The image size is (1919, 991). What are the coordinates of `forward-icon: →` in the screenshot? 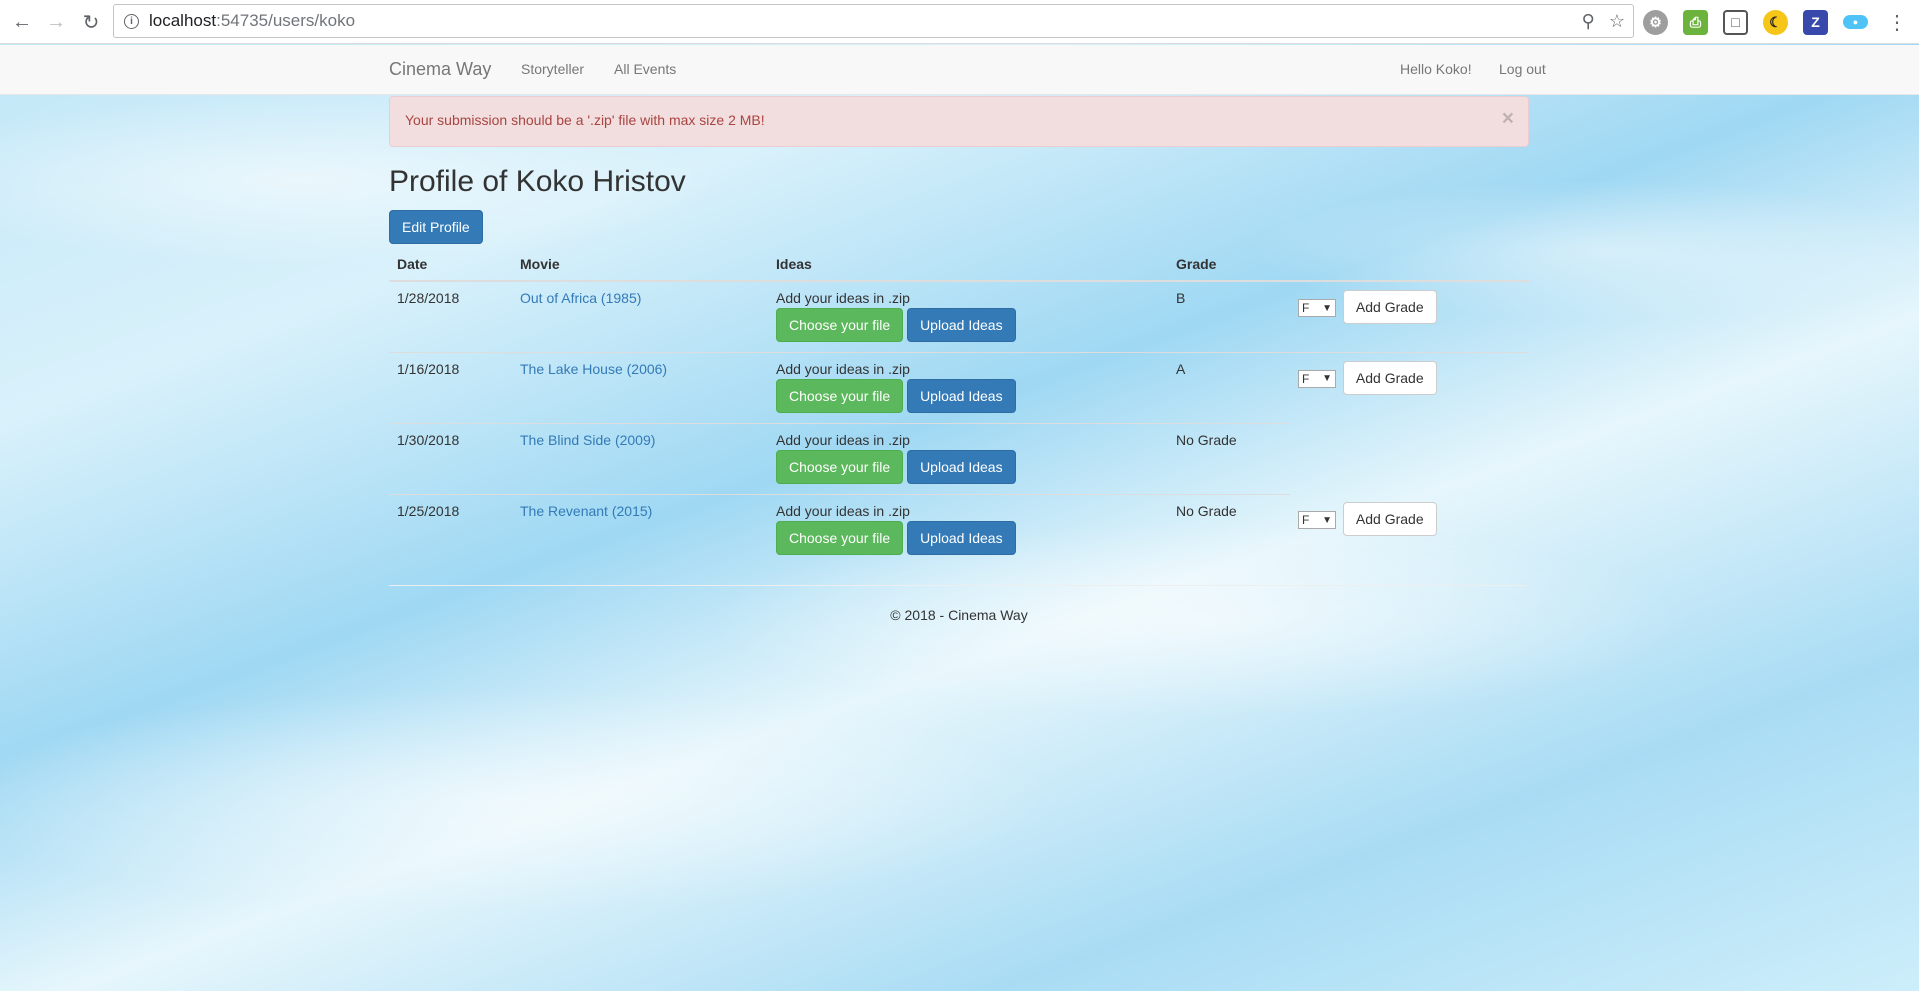 It's located at (56, 22).